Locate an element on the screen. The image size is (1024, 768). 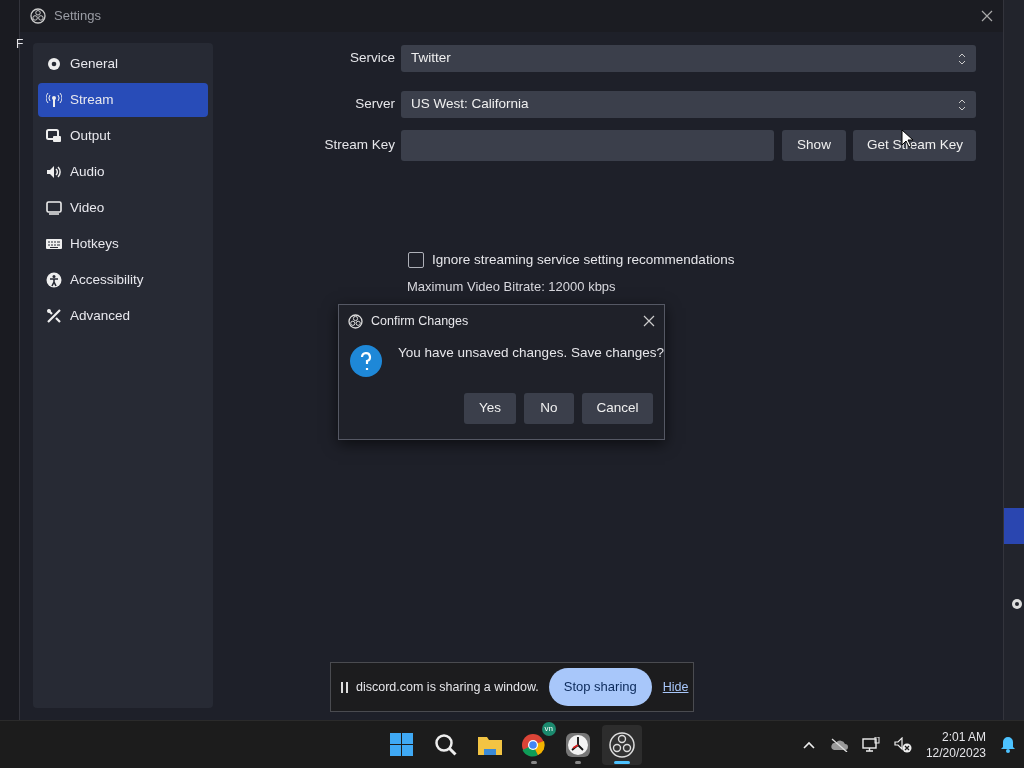
bell-icon is located at coordinates (1008, 744).